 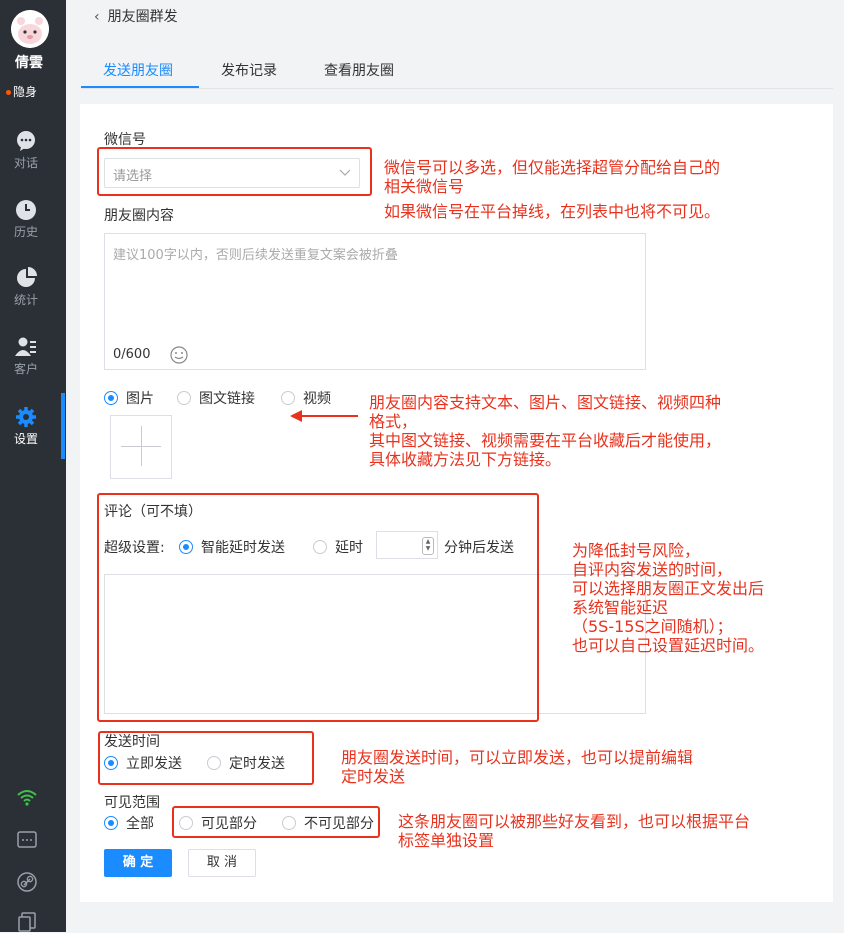 I want to click on chat-icon, so click(x=26, y=141).